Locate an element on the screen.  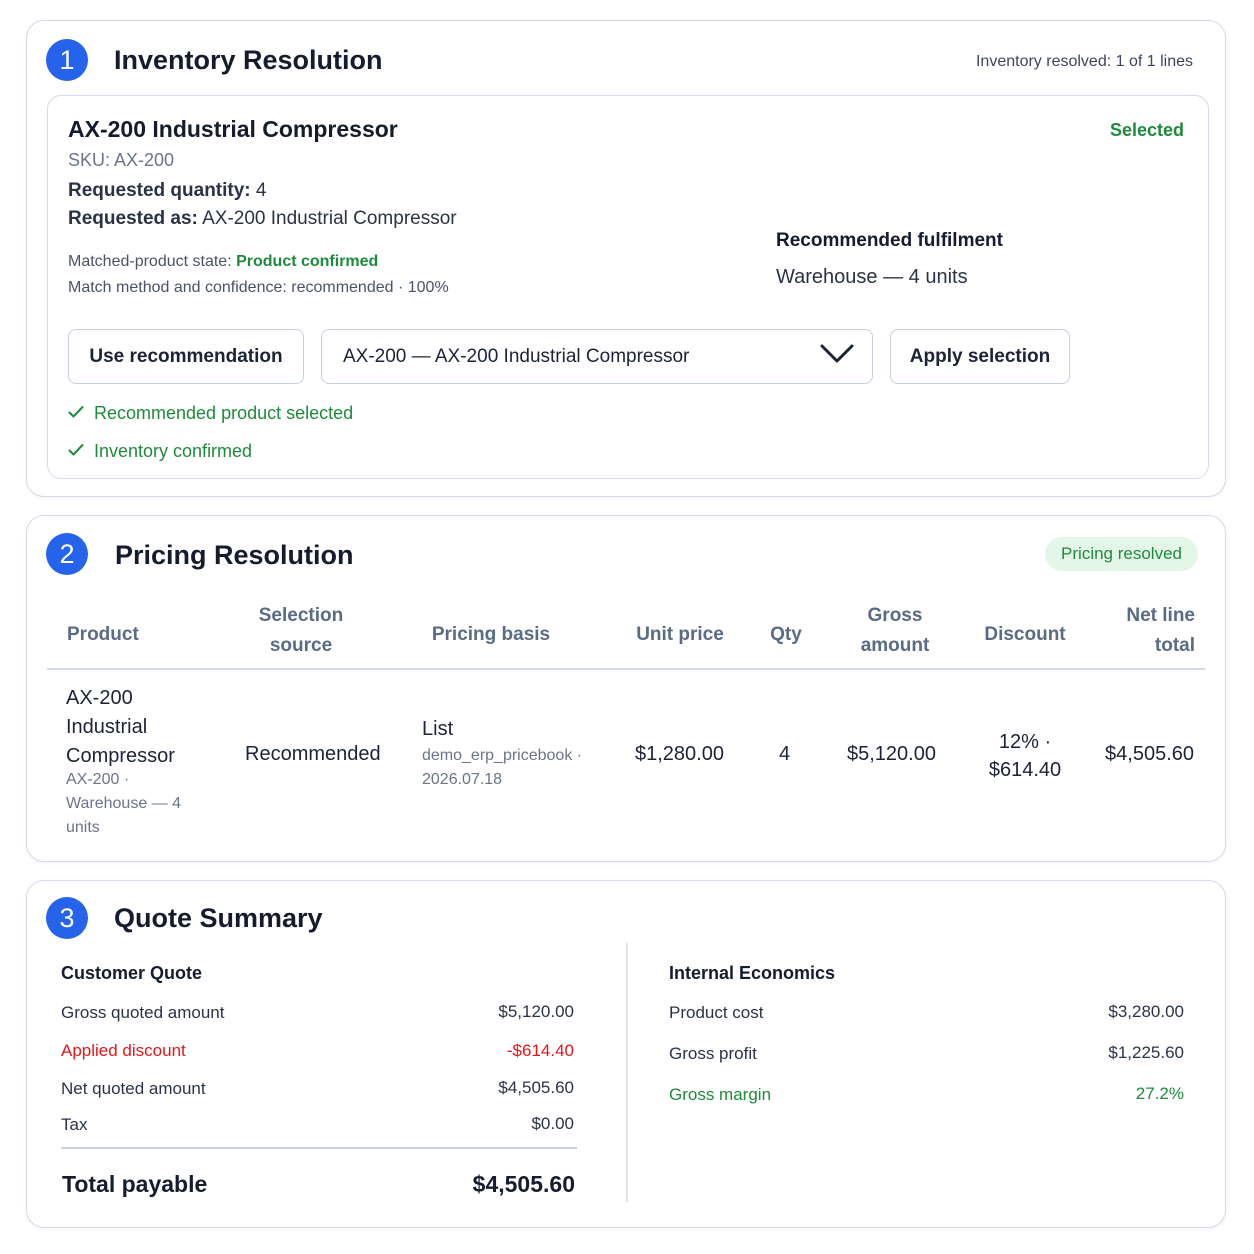
requested-quantity: Requested quantity: 4 is located at coordinates (167, 191).